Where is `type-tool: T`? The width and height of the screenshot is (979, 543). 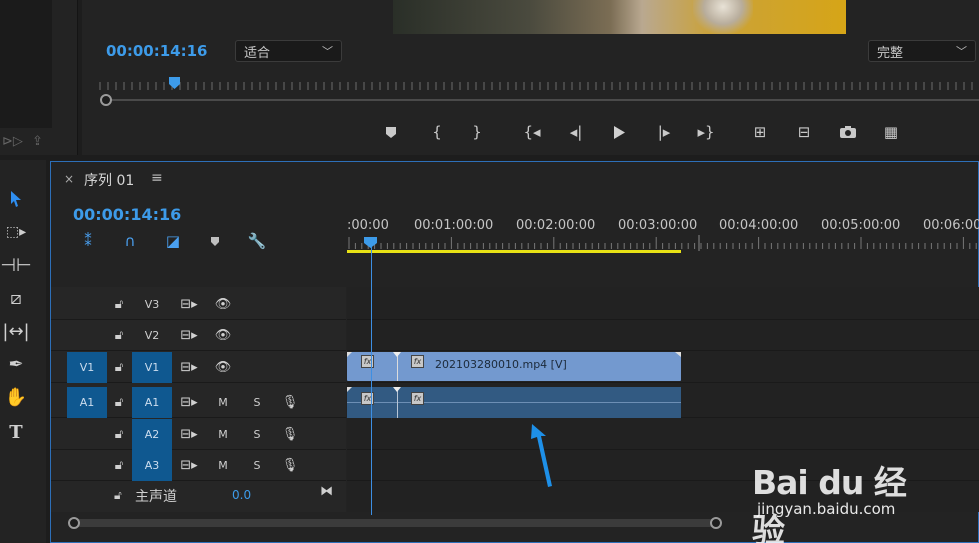
type-tool: T is located at coordinates (16, 432).